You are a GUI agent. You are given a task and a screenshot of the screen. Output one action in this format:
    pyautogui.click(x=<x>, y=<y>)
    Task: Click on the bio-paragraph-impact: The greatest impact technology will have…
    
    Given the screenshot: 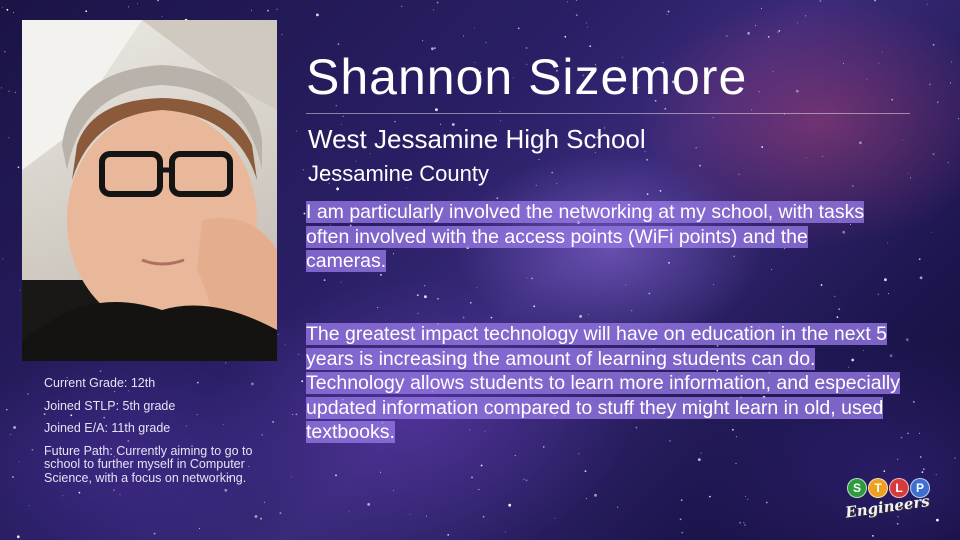 What is the action you would take?
    pyautogui.click(x=612, y=383)
    